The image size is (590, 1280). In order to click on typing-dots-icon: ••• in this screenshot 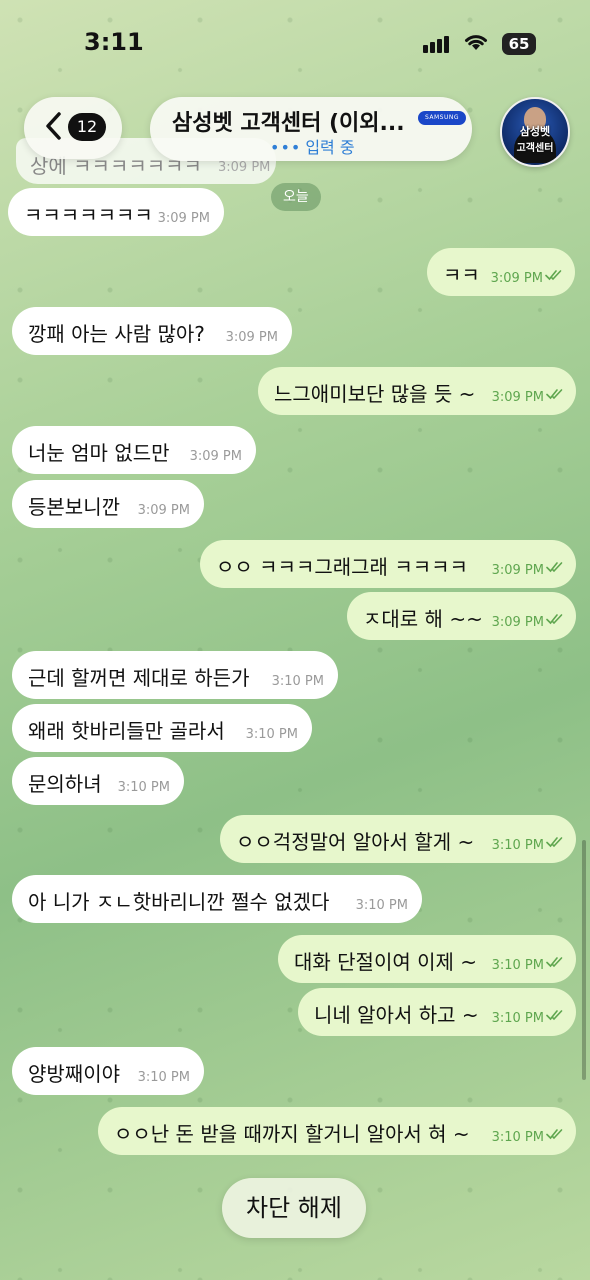, I will do `click(286, 147)`.